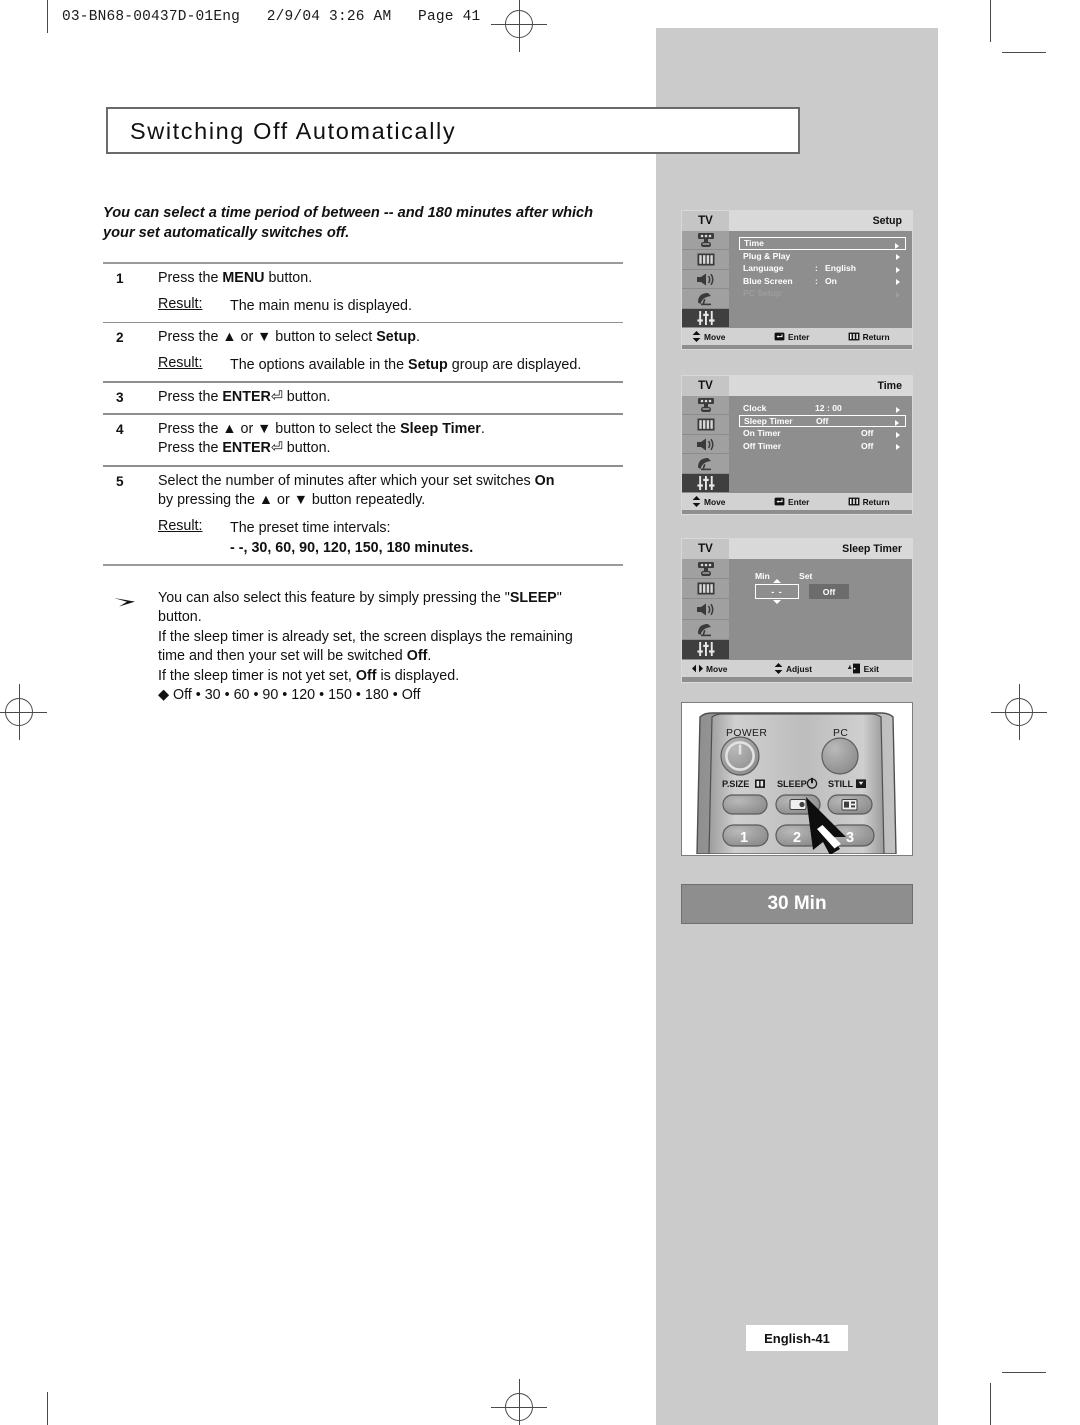 The height and width of the screenshot is (1425, 1080). I want to click on svg-text: 3, so click(850, 838).